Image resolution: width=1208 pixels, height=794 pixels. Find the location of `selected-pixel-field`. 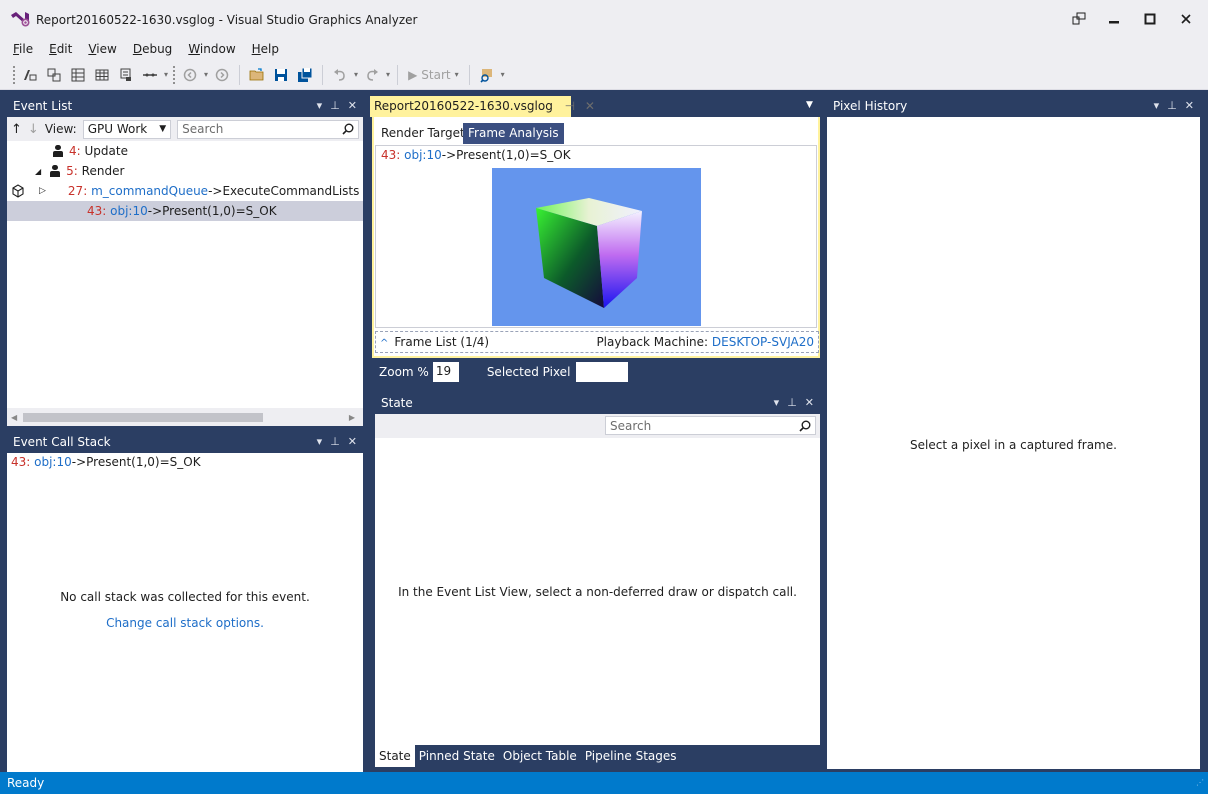

selected-pixel-field is located at coordinates (602, 372).